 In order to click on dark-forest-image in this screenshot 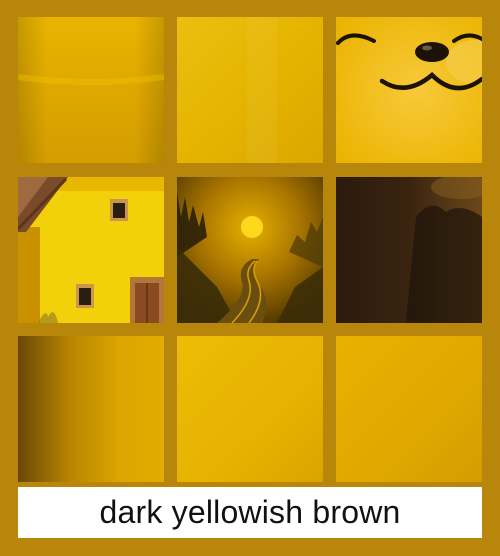, I will do `click(409, 250)`.